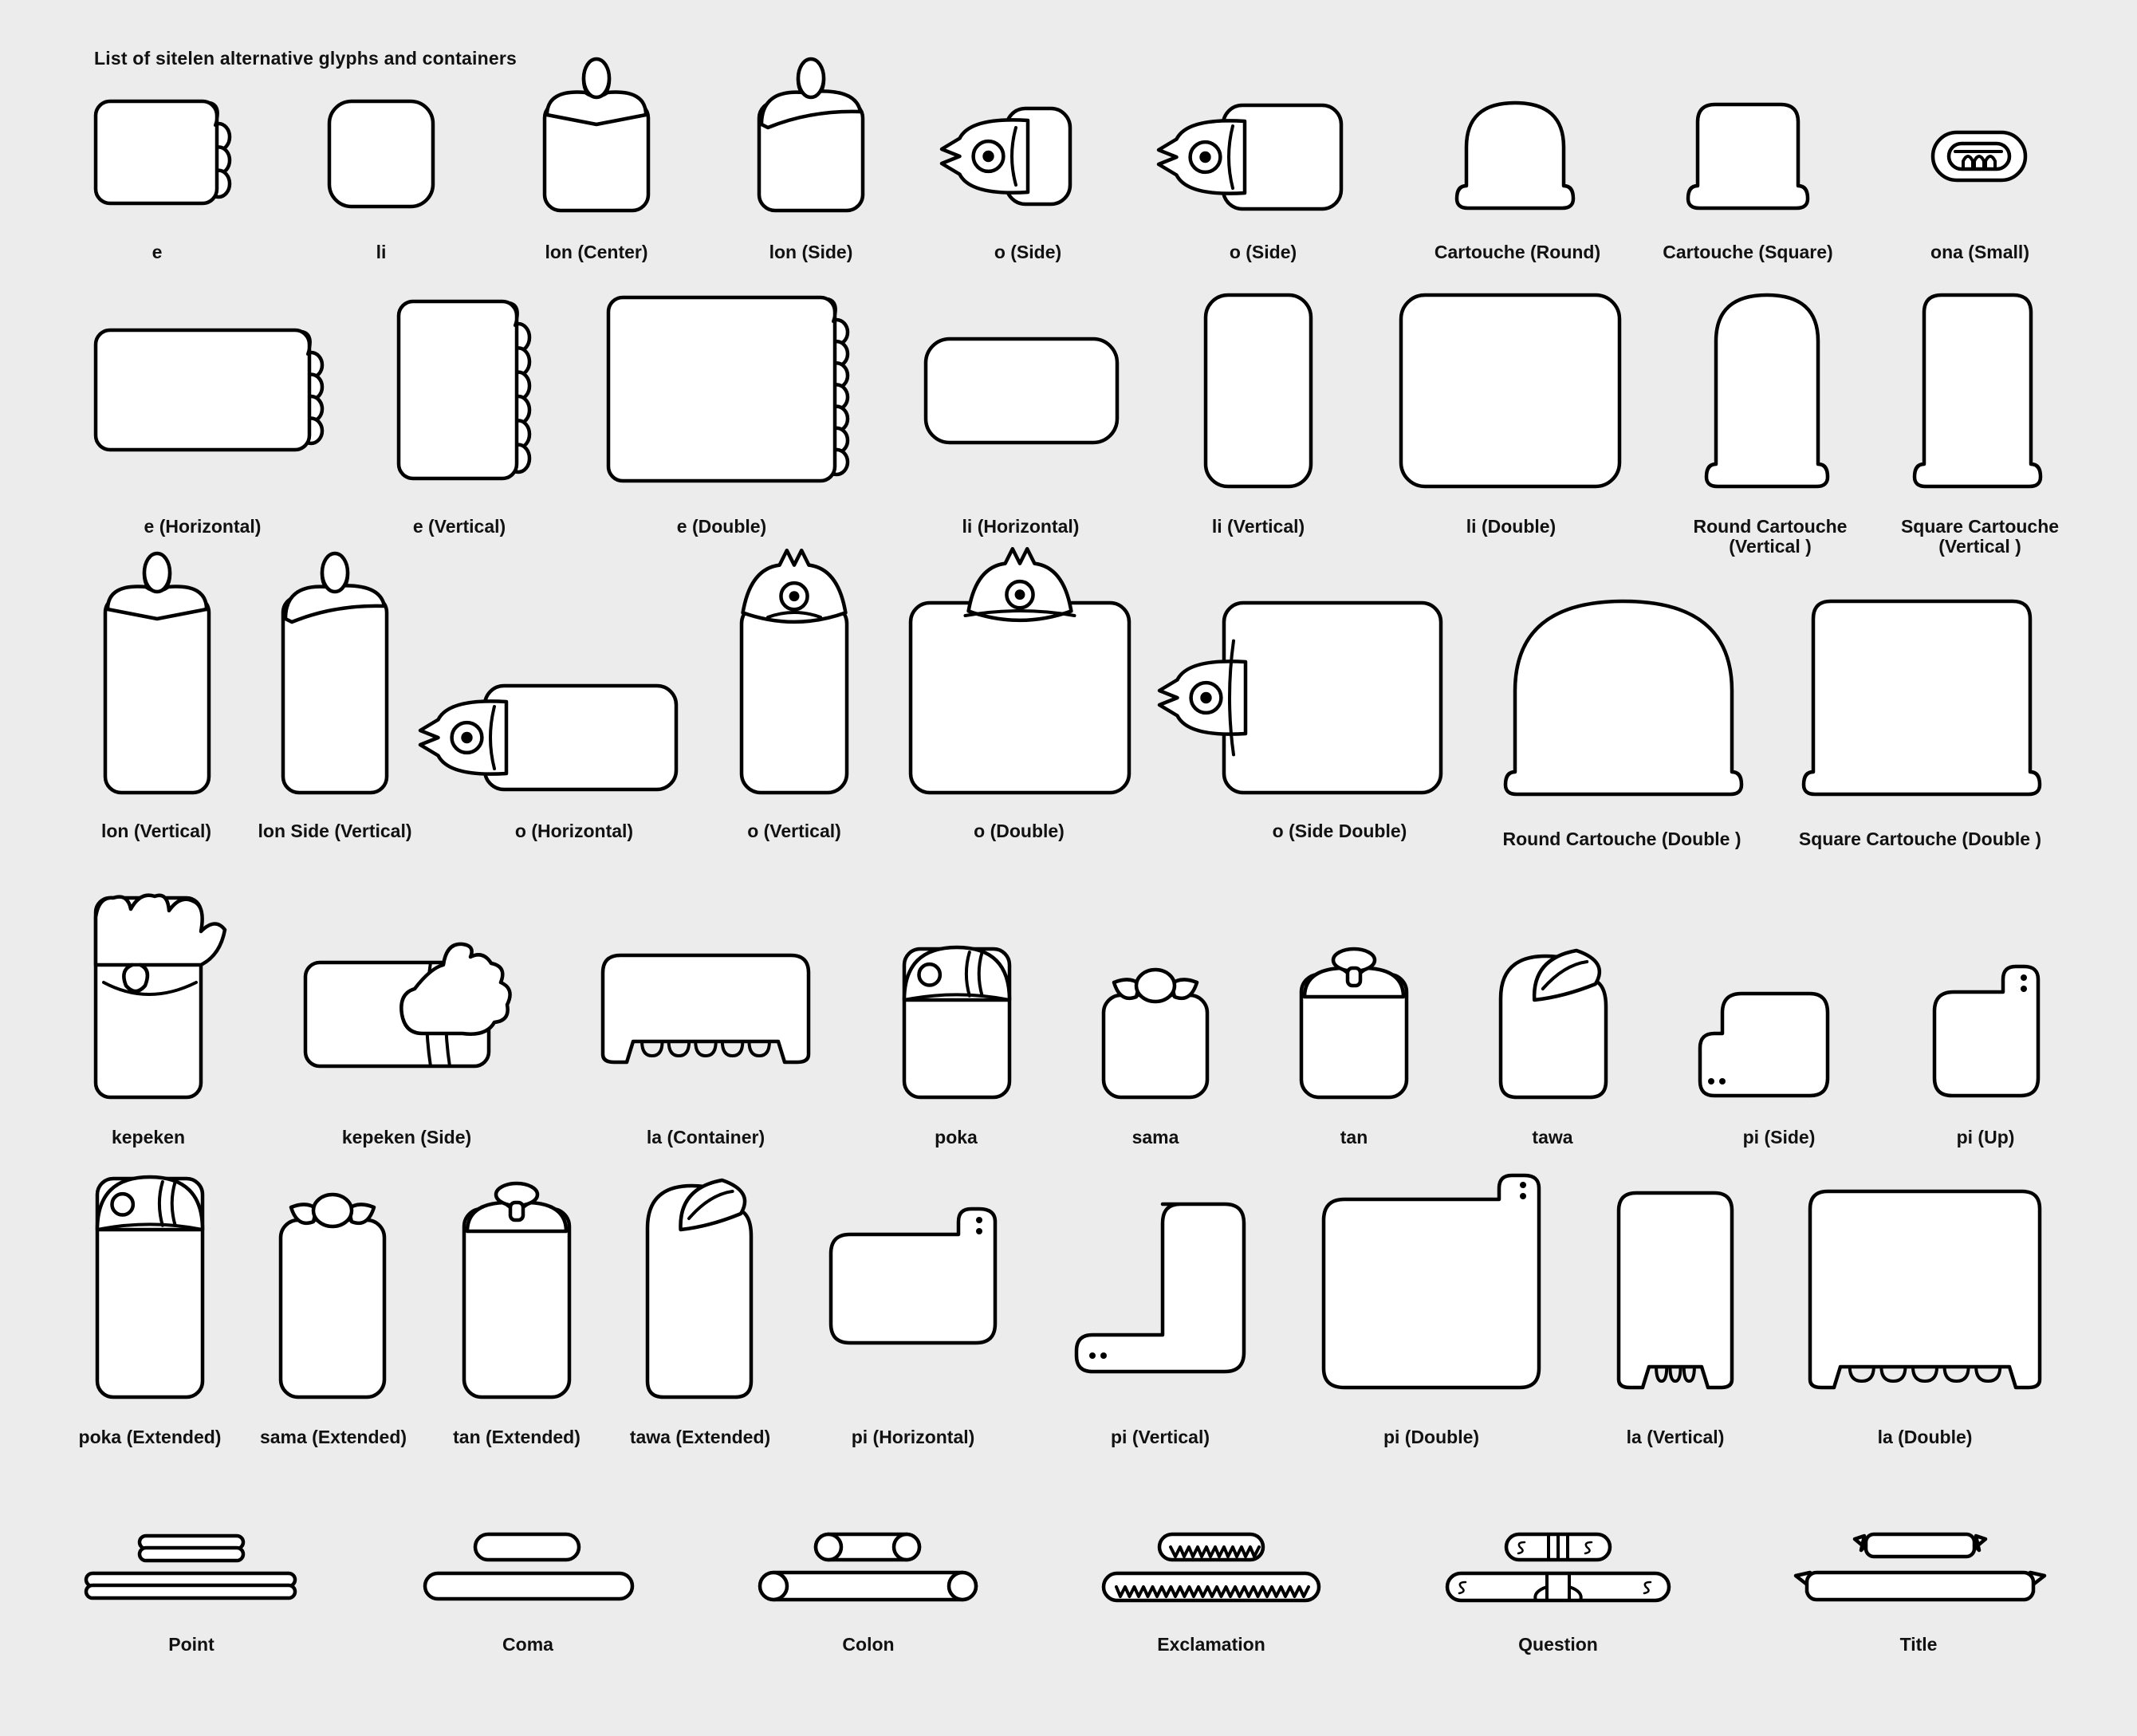  What do you see at coordinates (335, 673) in the screenshot?
I see `glyph-lon-side-vertical` at bounding box center [335, 673].